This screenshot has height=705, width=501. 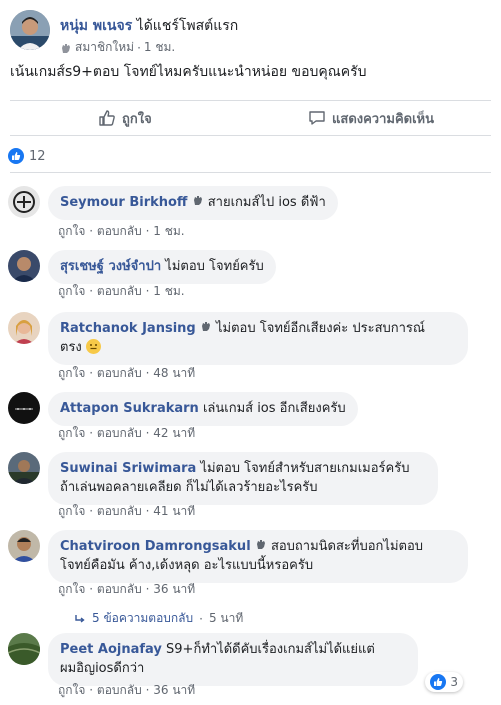 What do you see at coordinates (266, 202) in the screenshot?
I see `comment-text: สายเกมส์ไป ios ดีฟ้า` at bounding box center [266, 202].